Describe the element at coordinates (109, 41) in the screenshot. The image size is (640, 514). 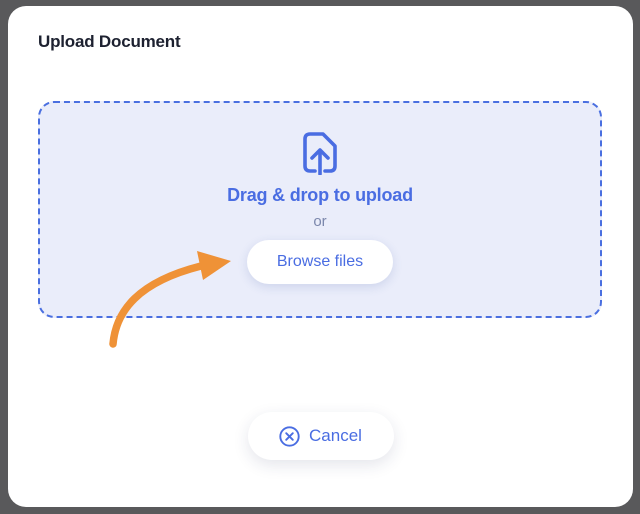
I see `dialog-title: Upload Document` at that location.